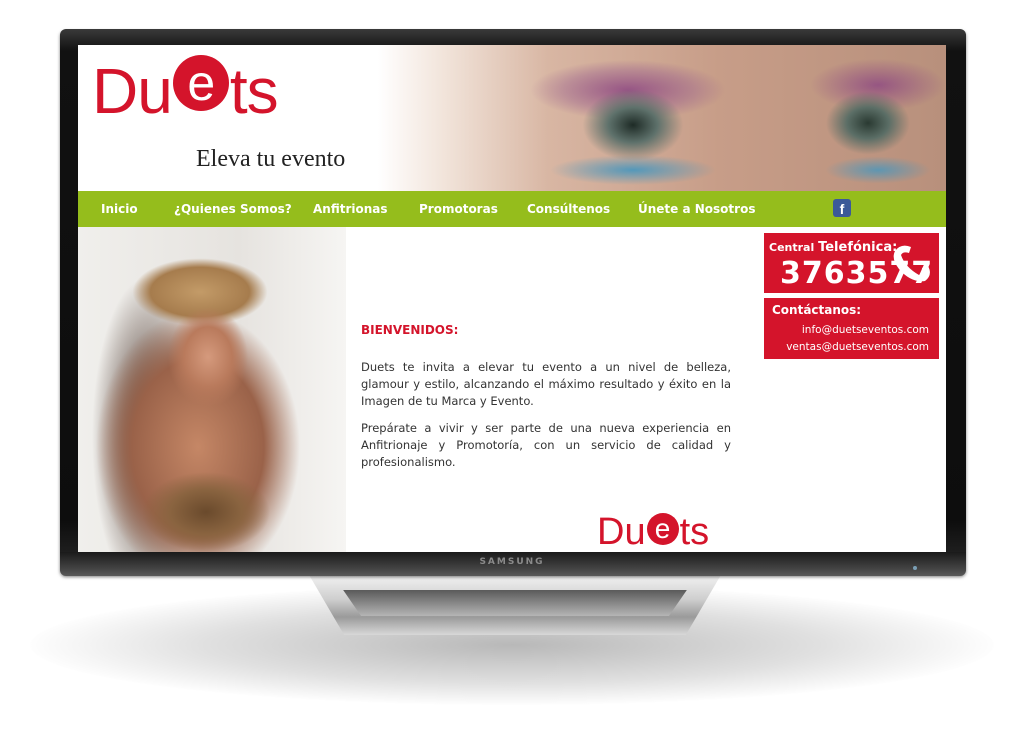  Describe the element at coordinates (851, 263) in the screenshot. I see `phone-box: Central Telefónica: 3763577` at that location.